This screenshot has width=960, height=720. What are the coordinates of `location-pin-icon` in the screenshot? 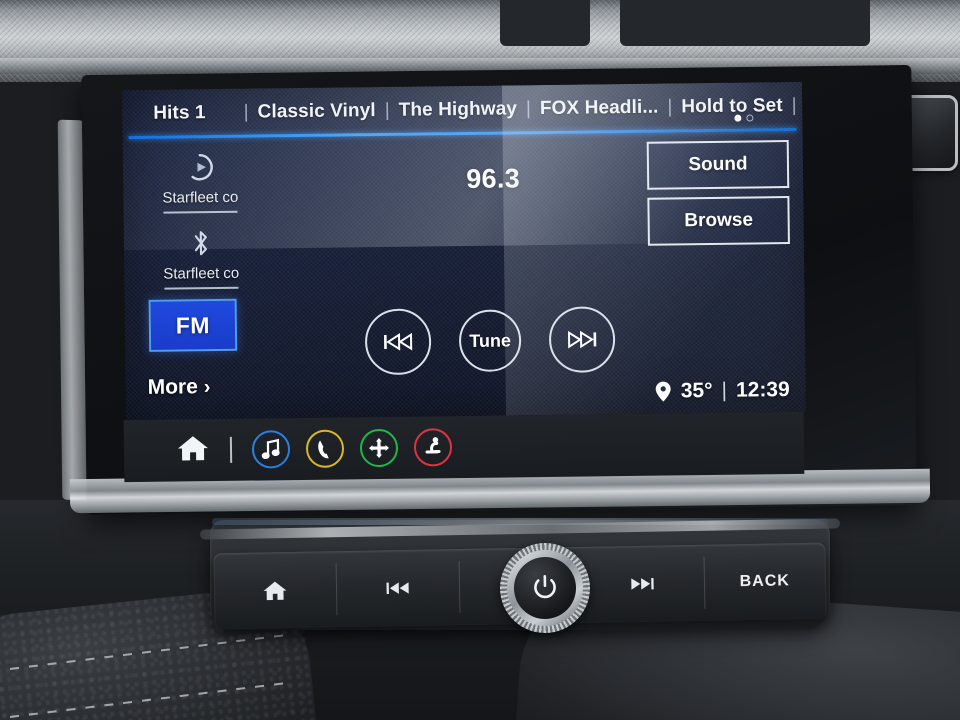 It's located at (663, 391).